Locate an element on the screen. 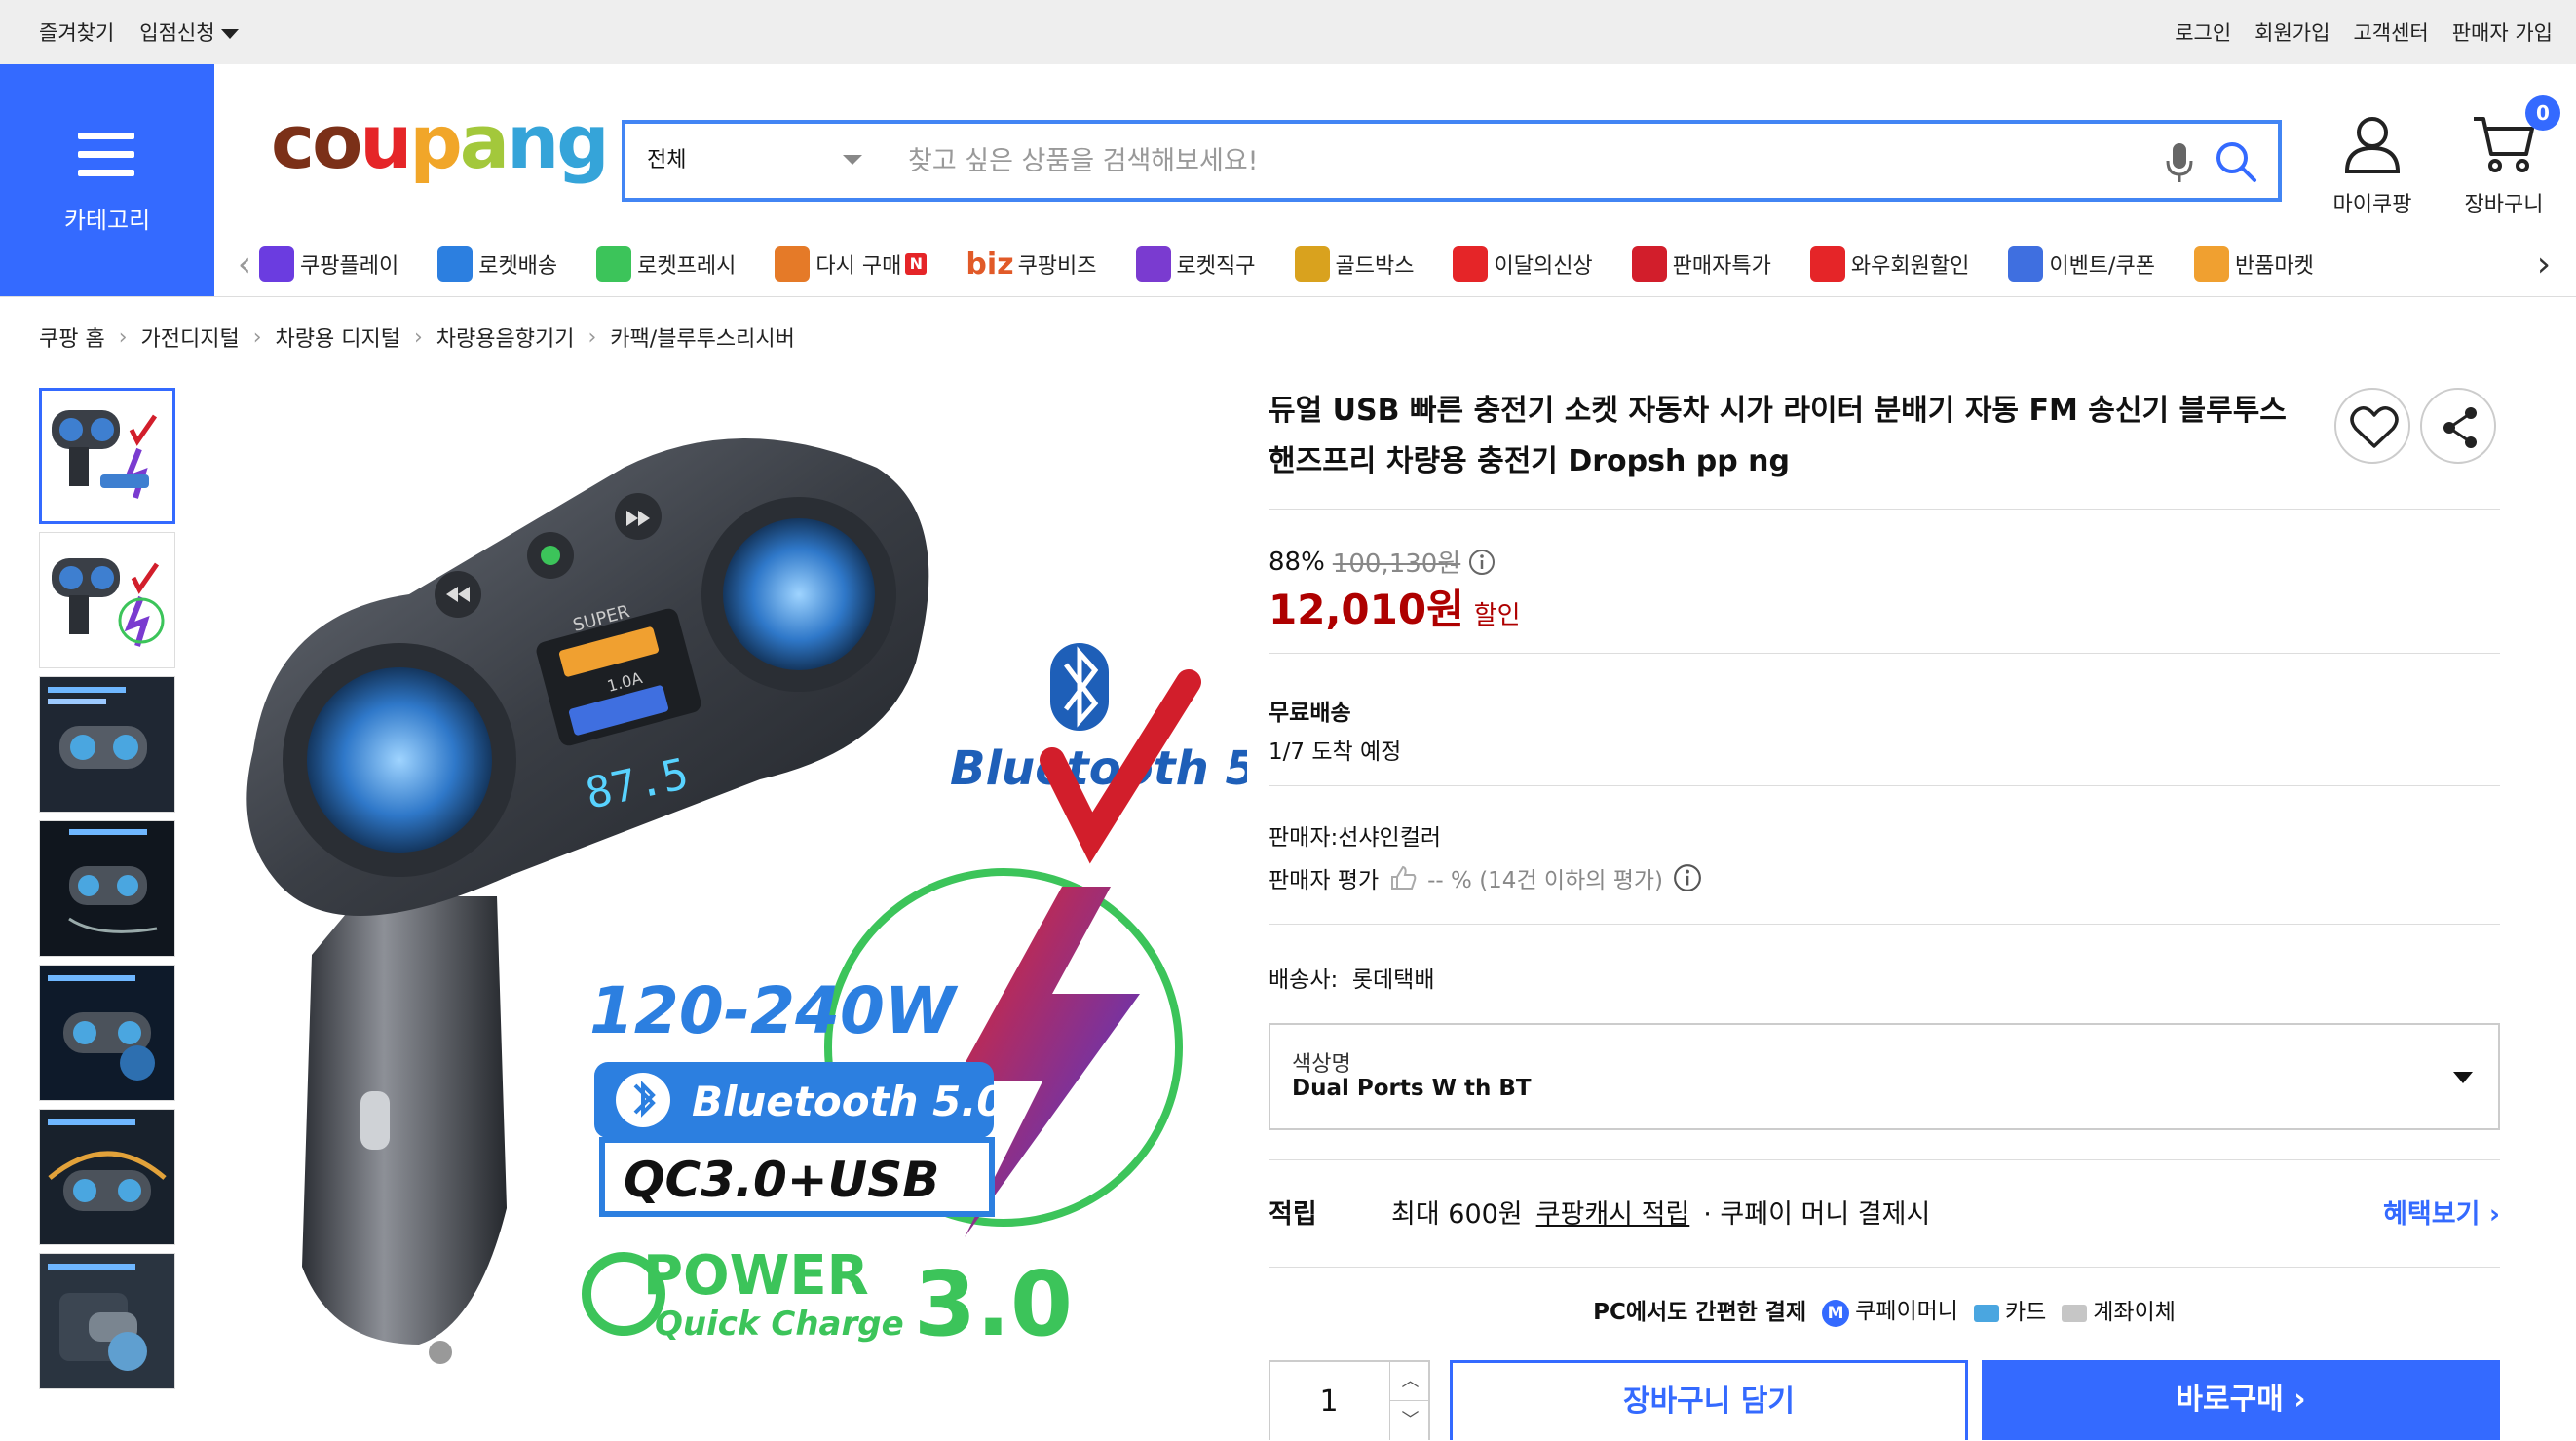  option-select: 색상명 Dual Ports W th BT is located at coordinates (1884, 1076).